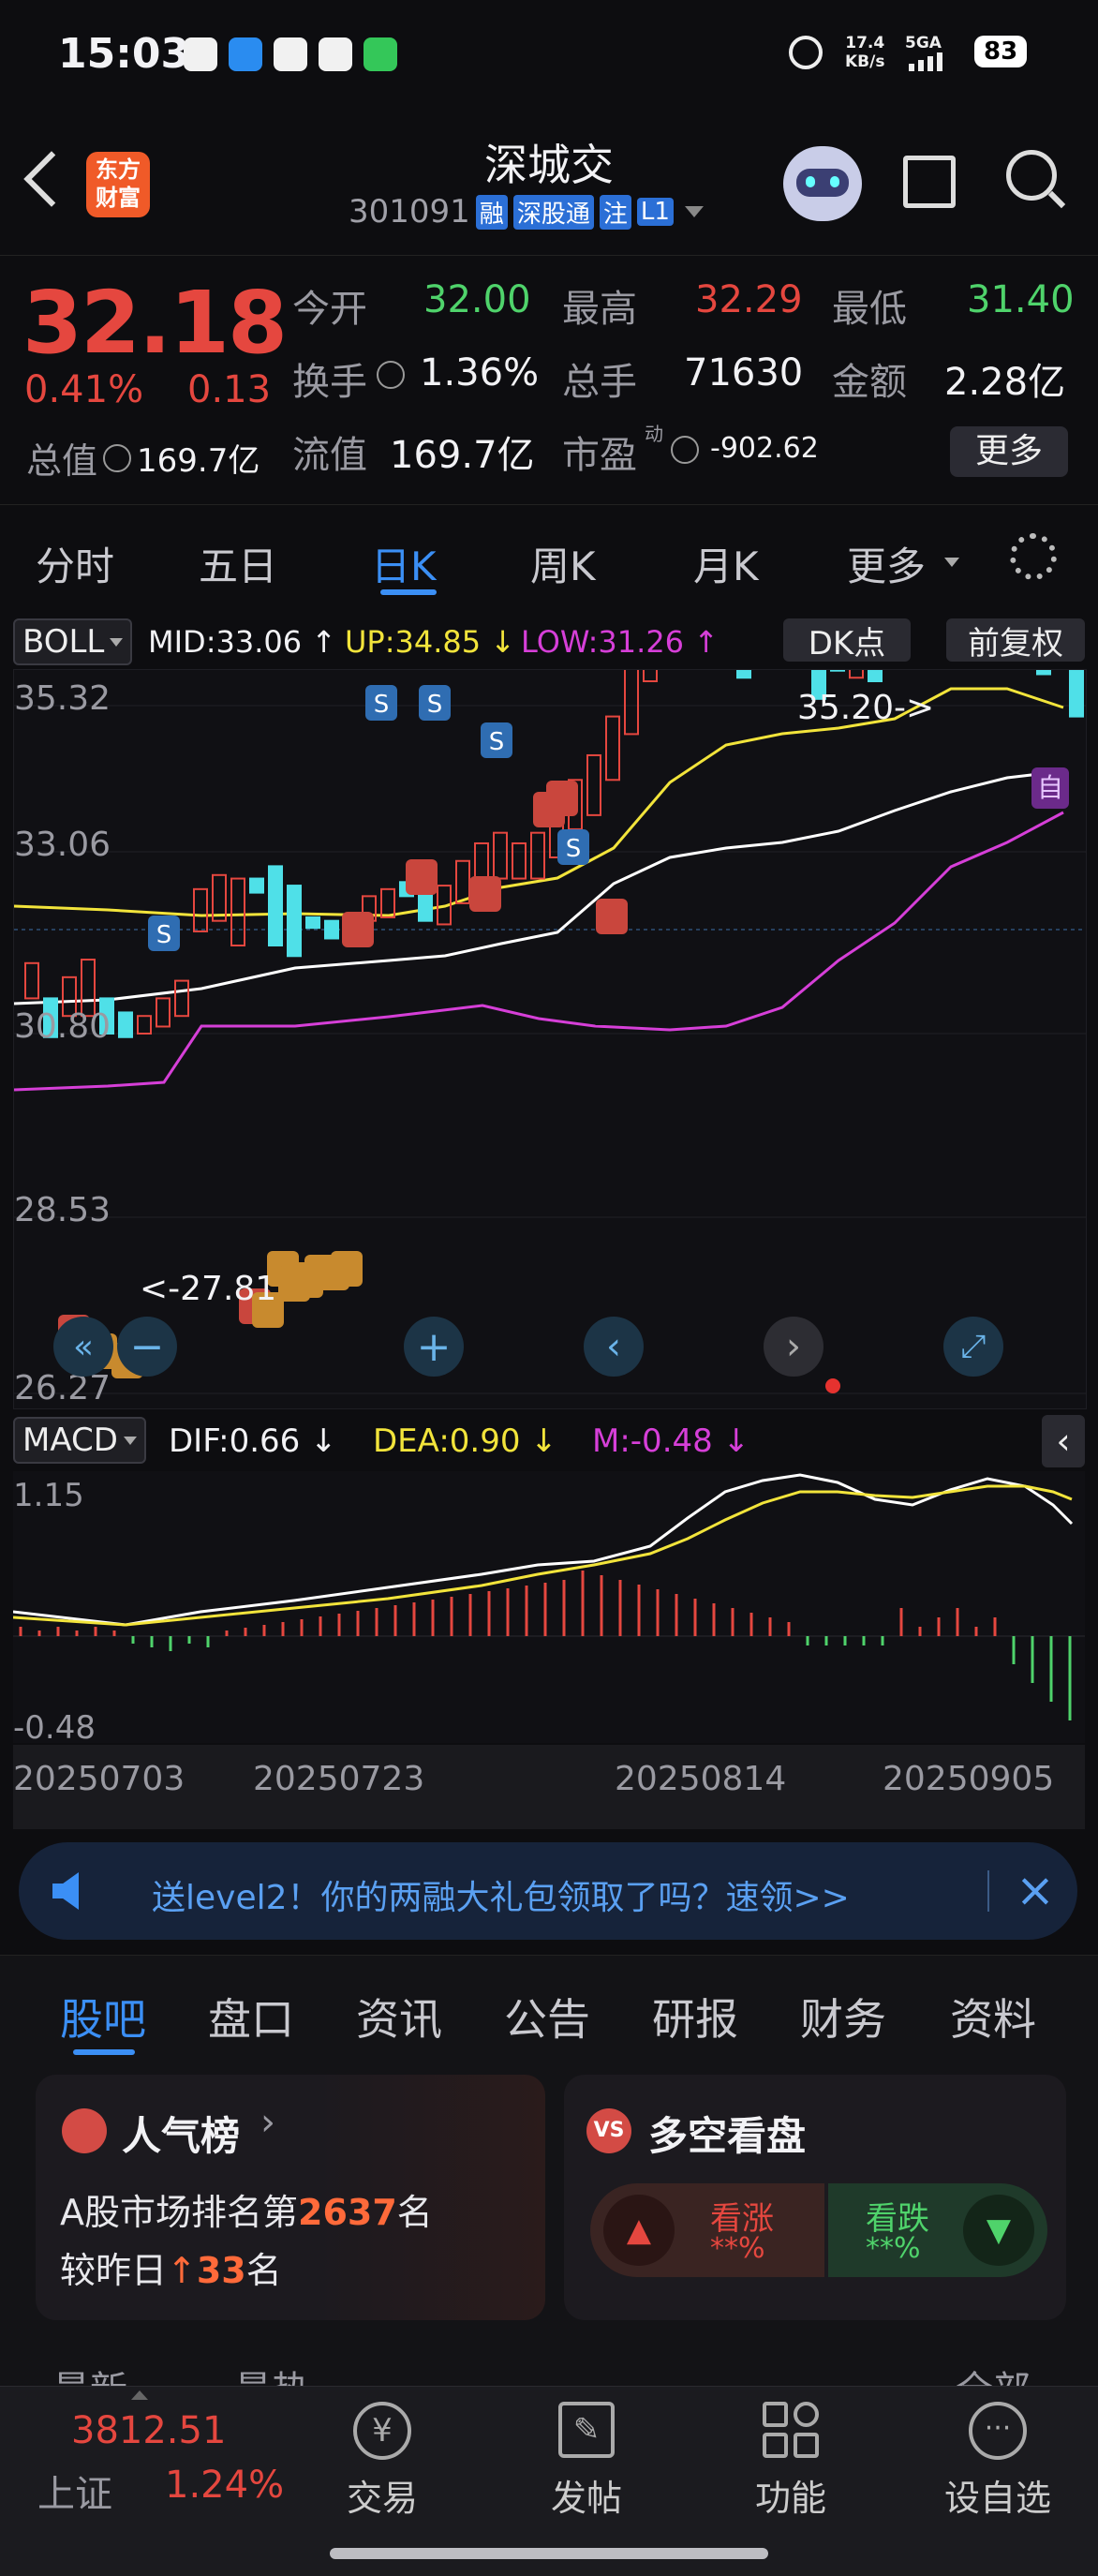  Describe the element at coordinates (1015, 640) in the screenshot. I see `adjust-button: 前复权` at that location.